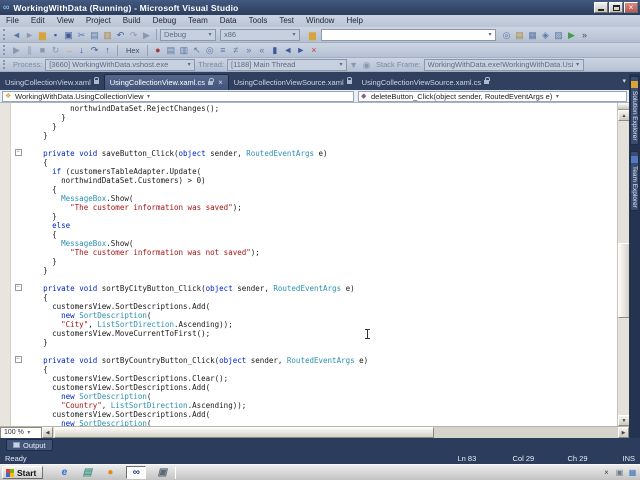 The width and height of the screenshot is (640, 480). What do you see at coordinates (619, 472) in the screenshot?
I see `tray-display-icon: ▣` at bounding box center [619, 472].